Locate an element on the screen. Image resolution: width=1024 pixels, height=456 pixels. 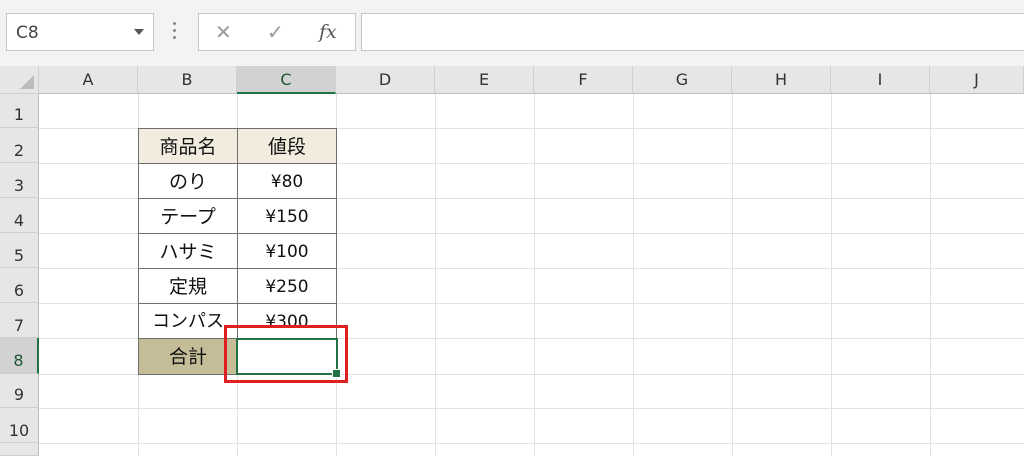
row-header-7: 7 is located at coordinates (19, 320).